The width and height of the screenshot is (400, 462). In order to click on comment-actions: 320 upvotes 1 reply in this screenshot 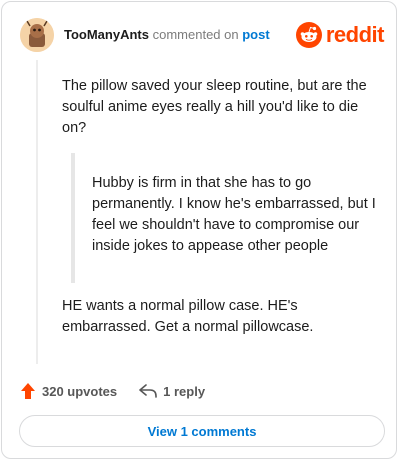, I will do `click(112, 391)`.